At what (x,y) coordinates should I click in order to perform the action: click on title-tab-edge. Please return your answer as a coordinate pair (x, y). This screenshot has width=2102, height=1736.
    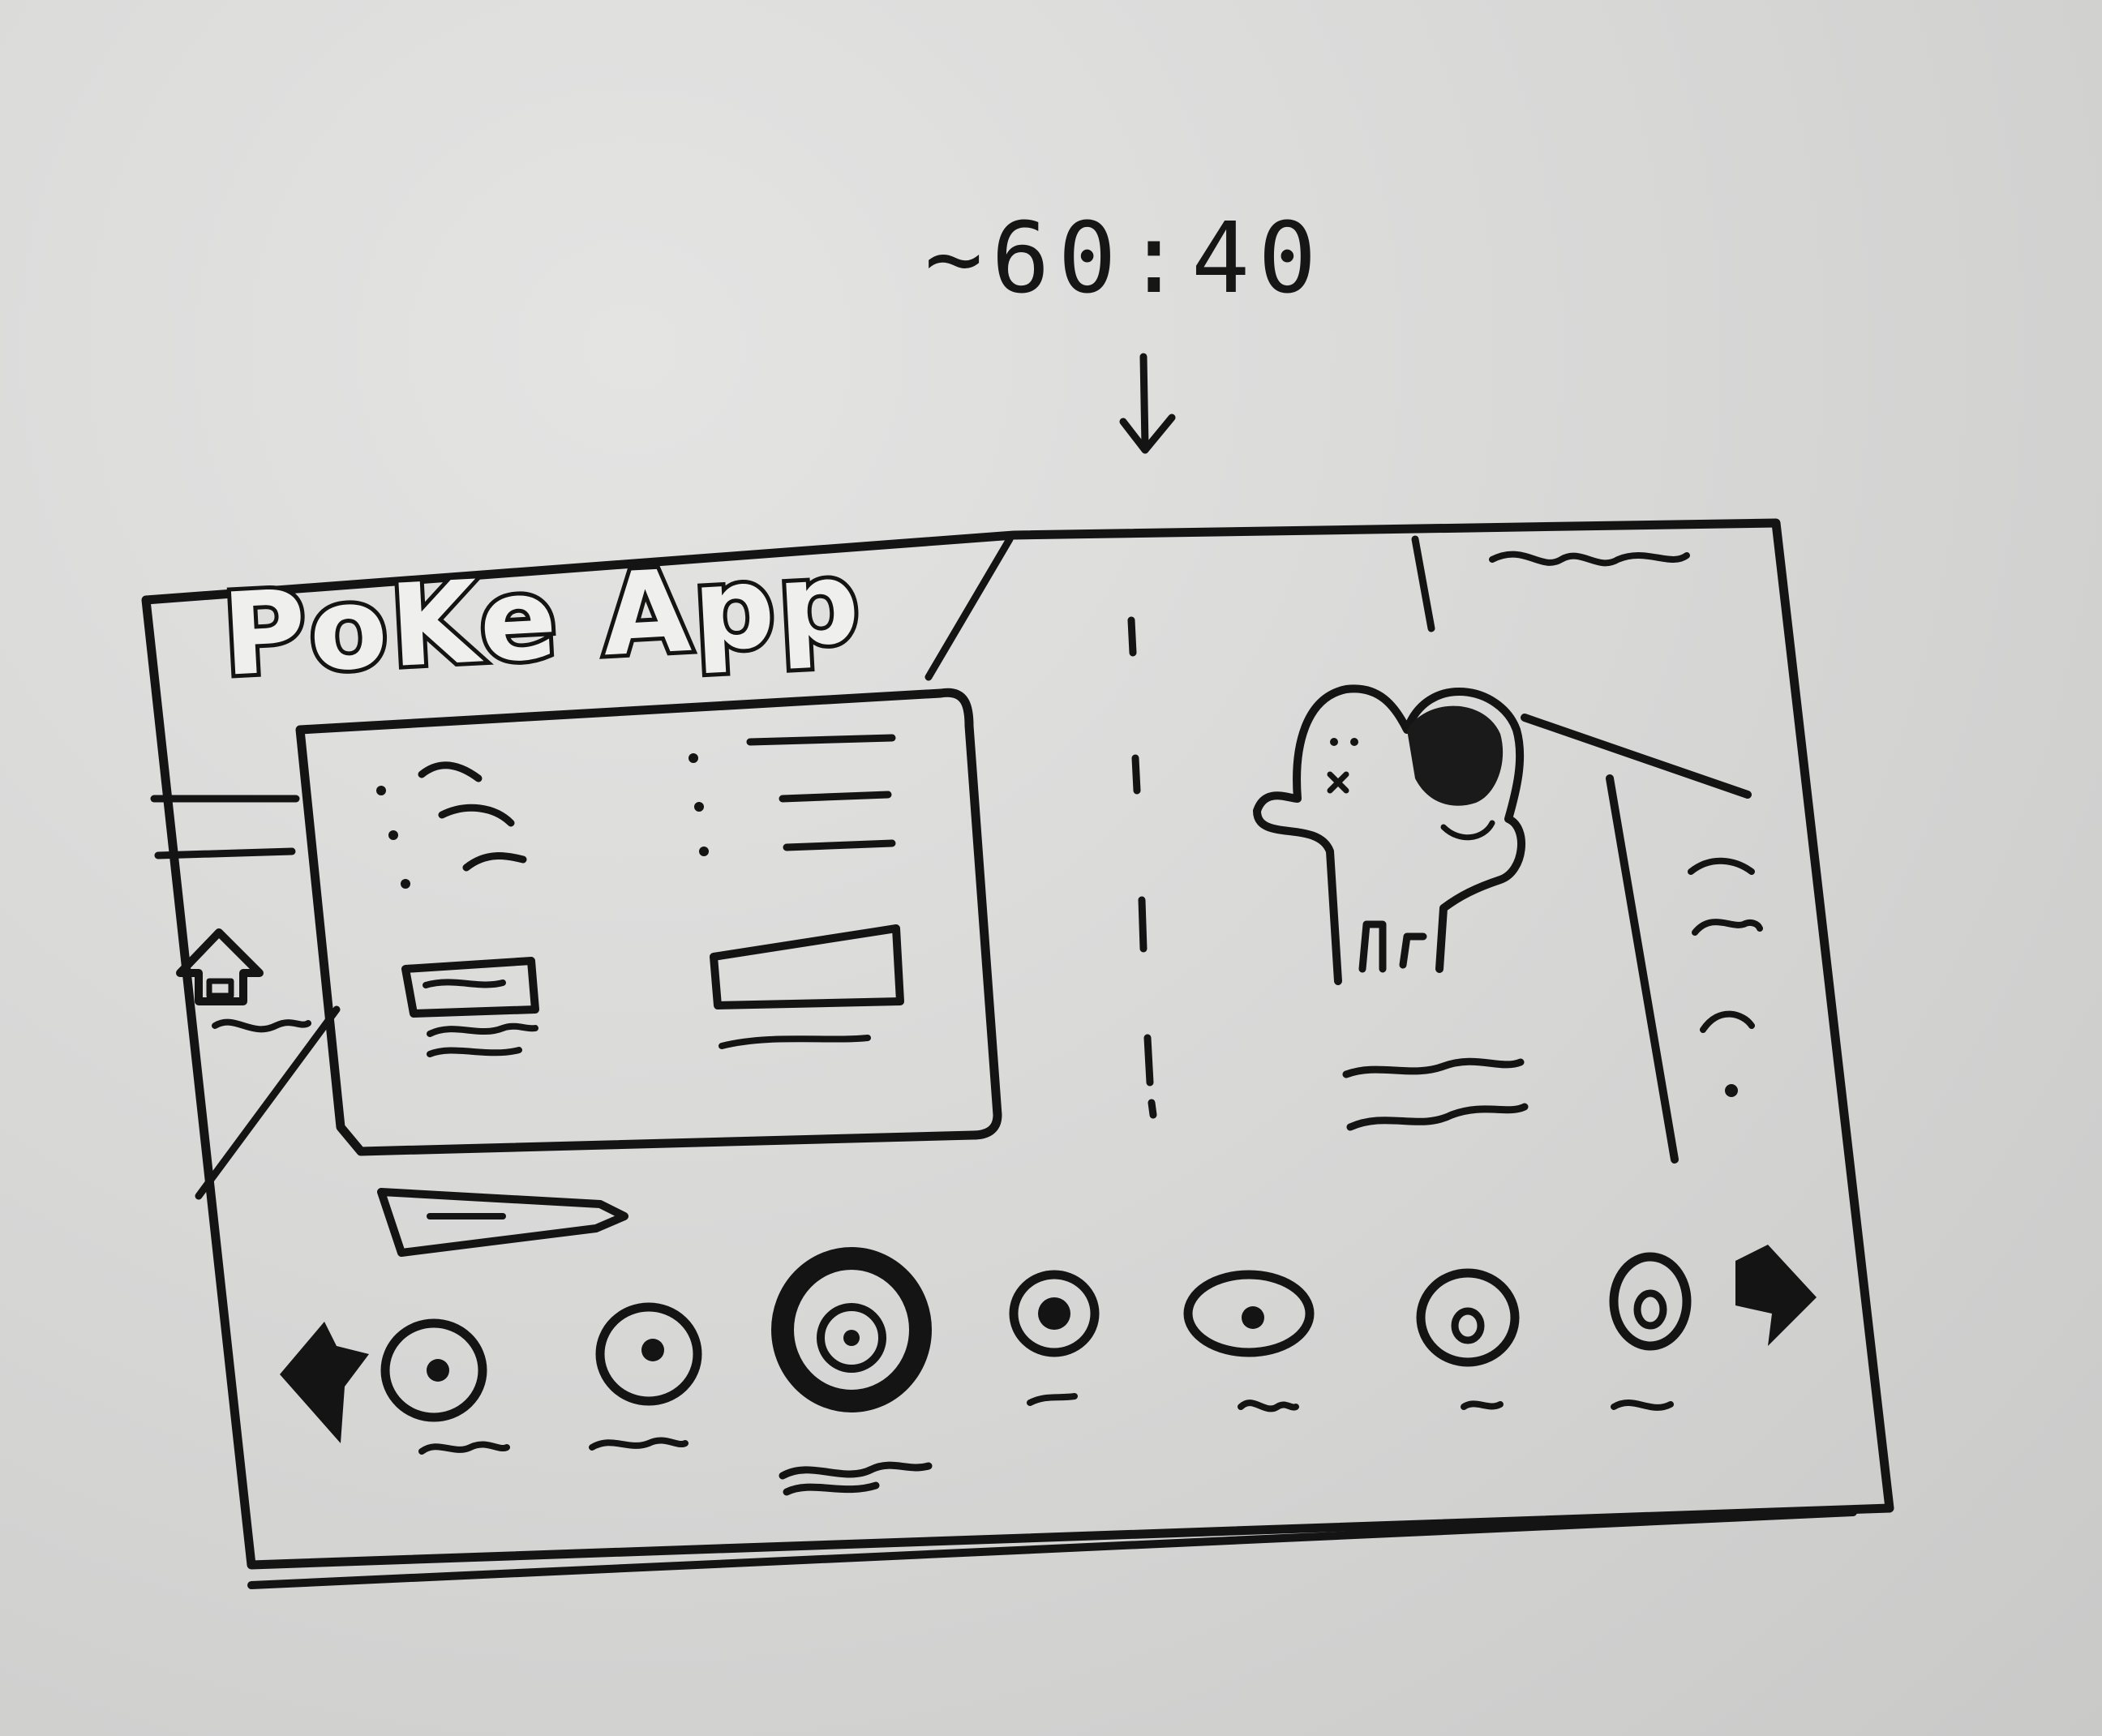
    Looking at the image, I should click on (969, 608).